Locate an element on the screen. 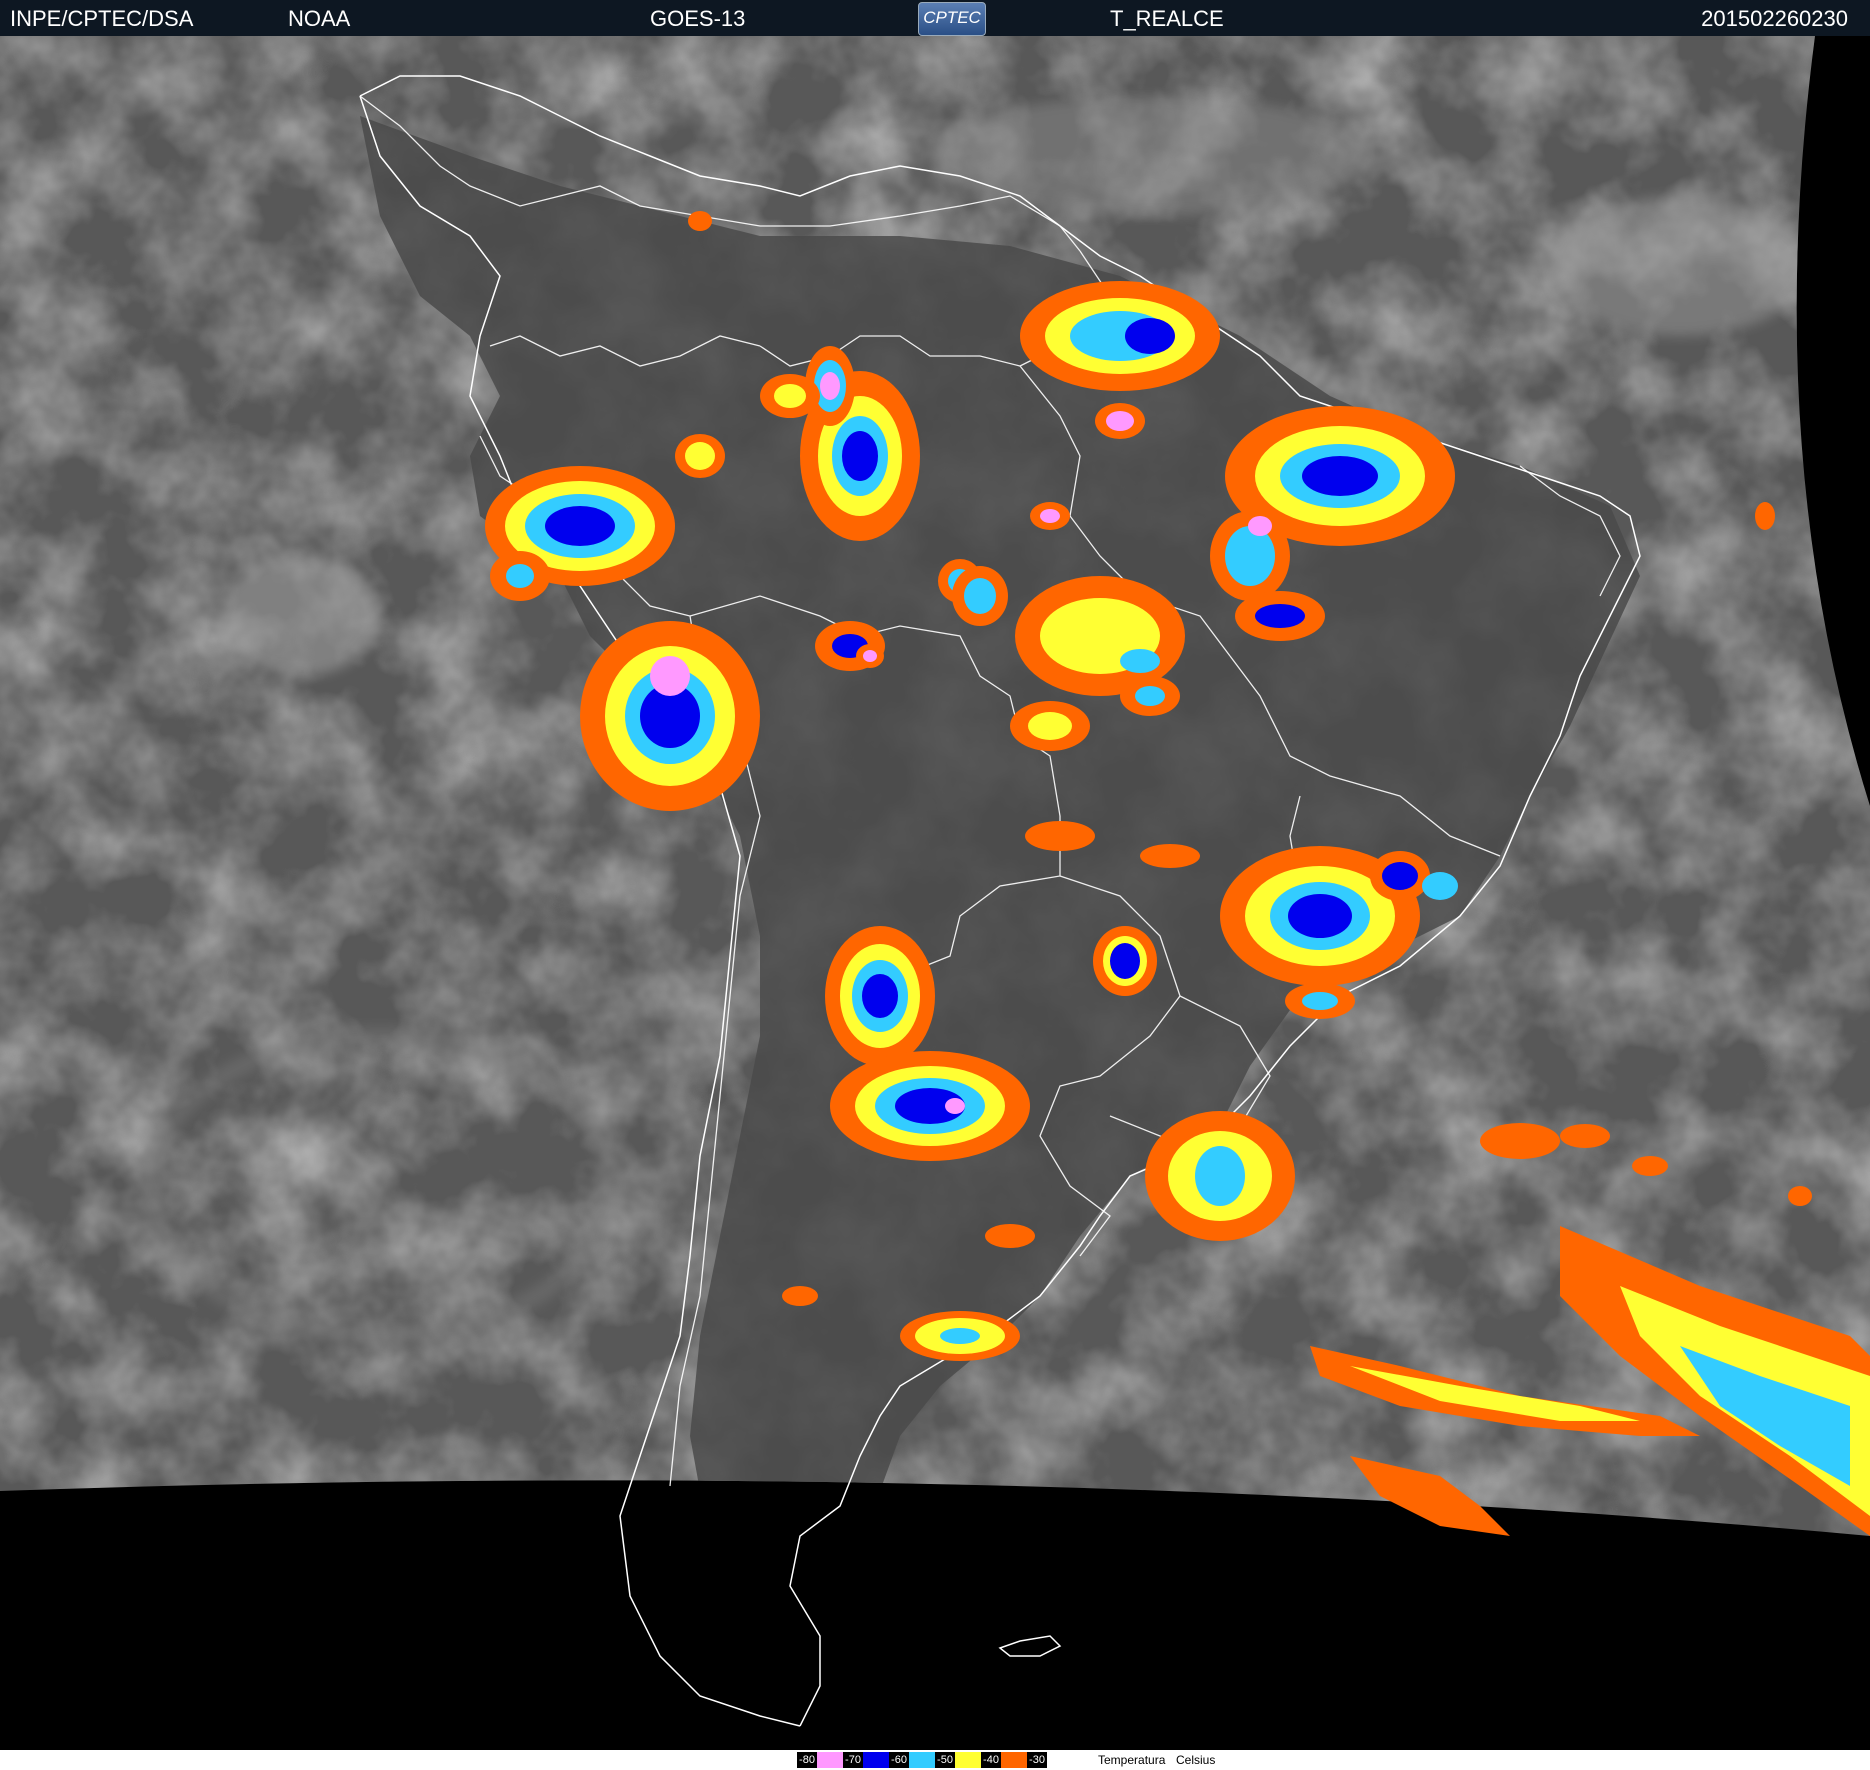 The image size is (1870, 1770). legend-swatch-minus80 is located at coordinates (830, 1760).